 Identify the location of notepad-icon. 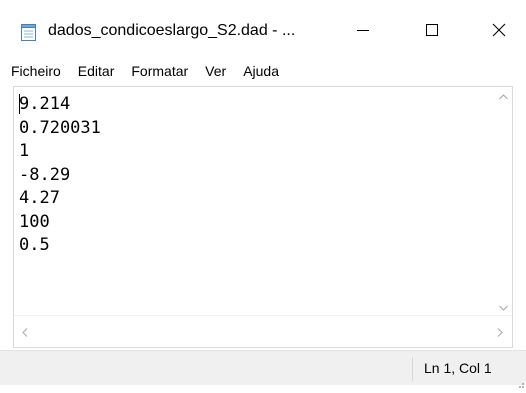
(28, 32).